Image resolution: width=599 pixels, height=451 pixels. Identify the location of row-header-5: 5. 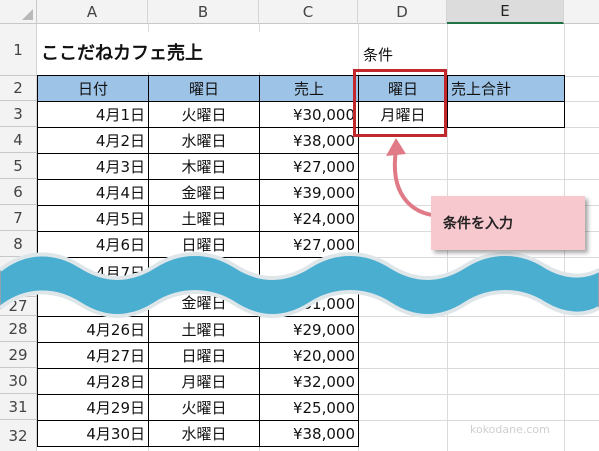
(18, 166).